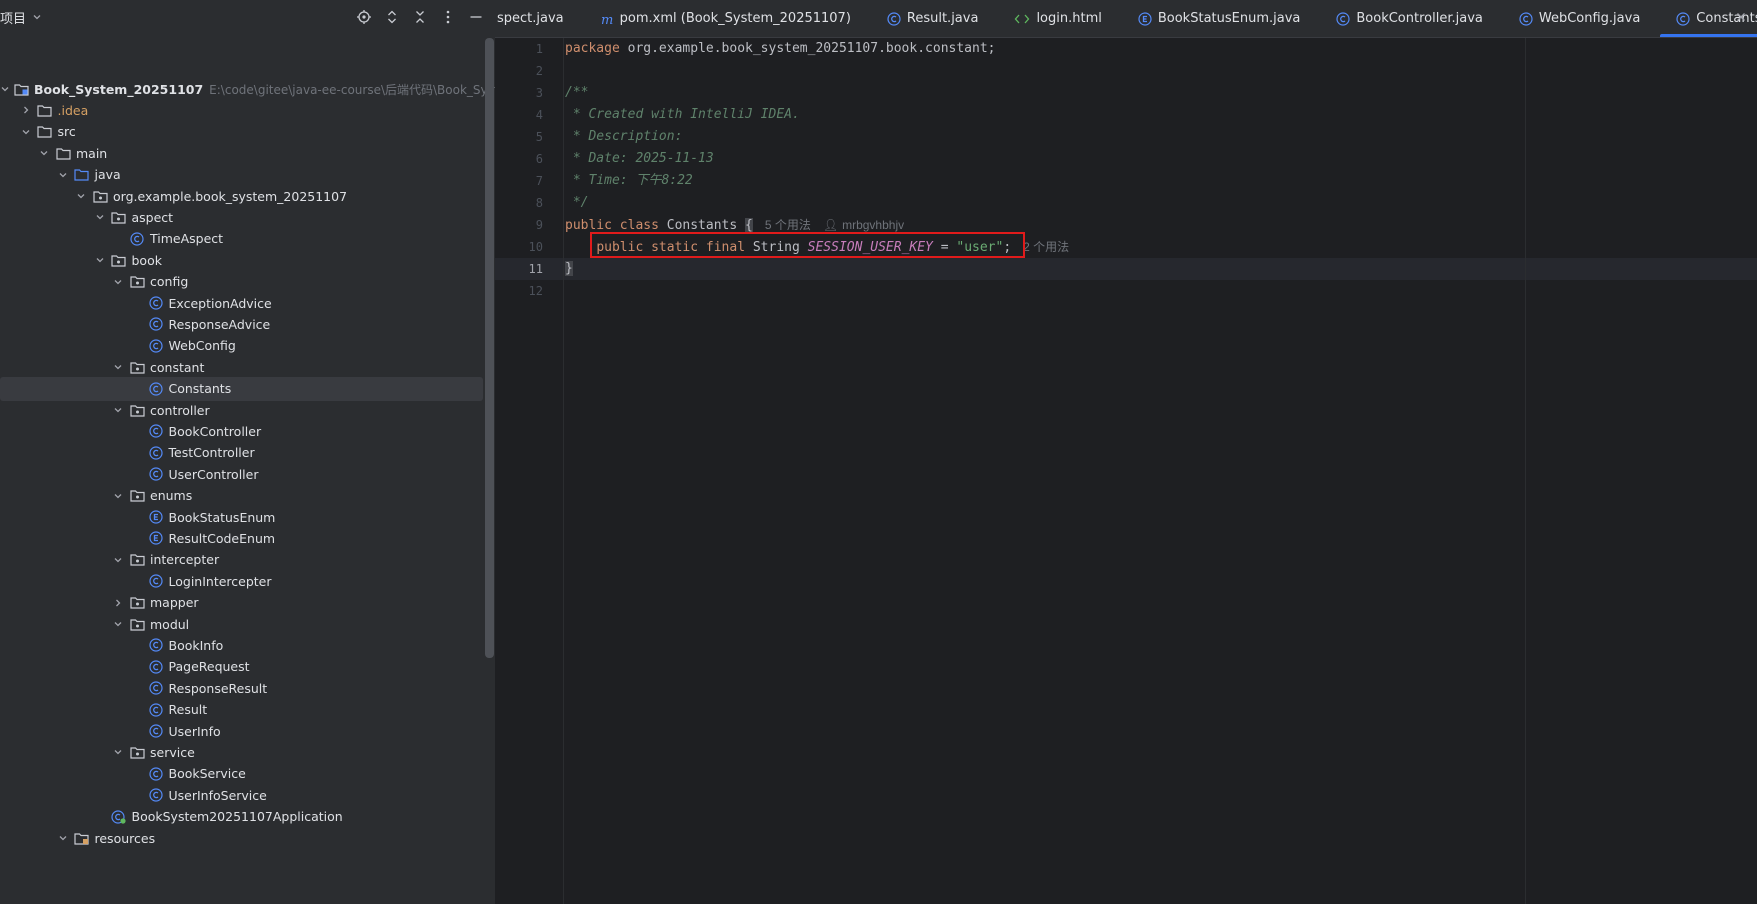  What do you see at coordinates (241, 132) in the screenshot?
I see `tree-item: src` at bounding box center [241, 132].